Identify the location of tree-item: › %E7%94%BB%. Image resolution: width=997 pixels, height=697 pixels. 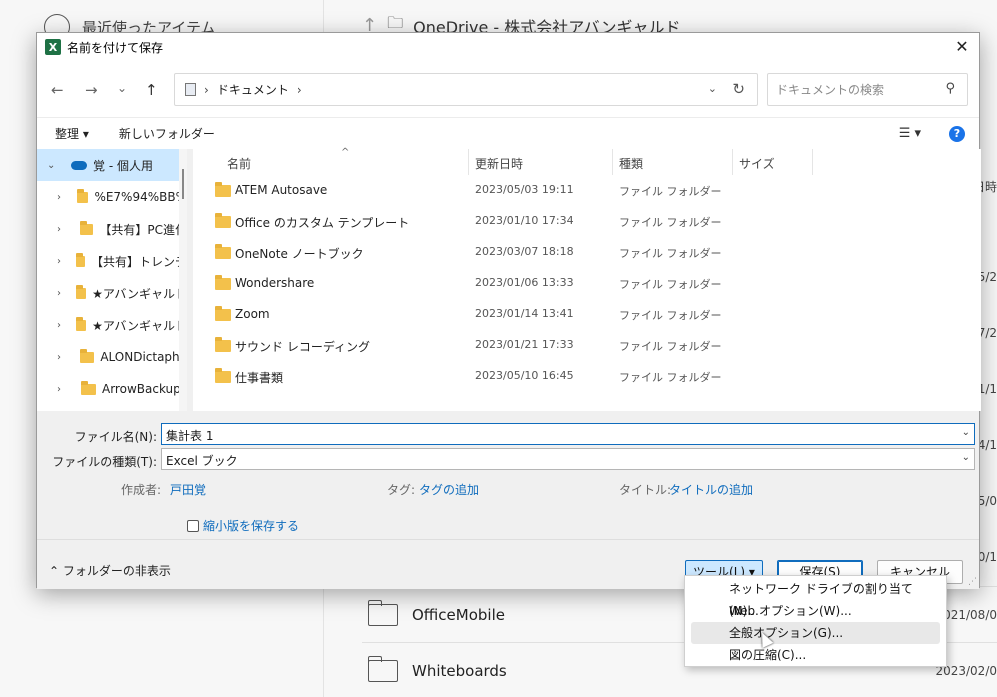
(112, 197).